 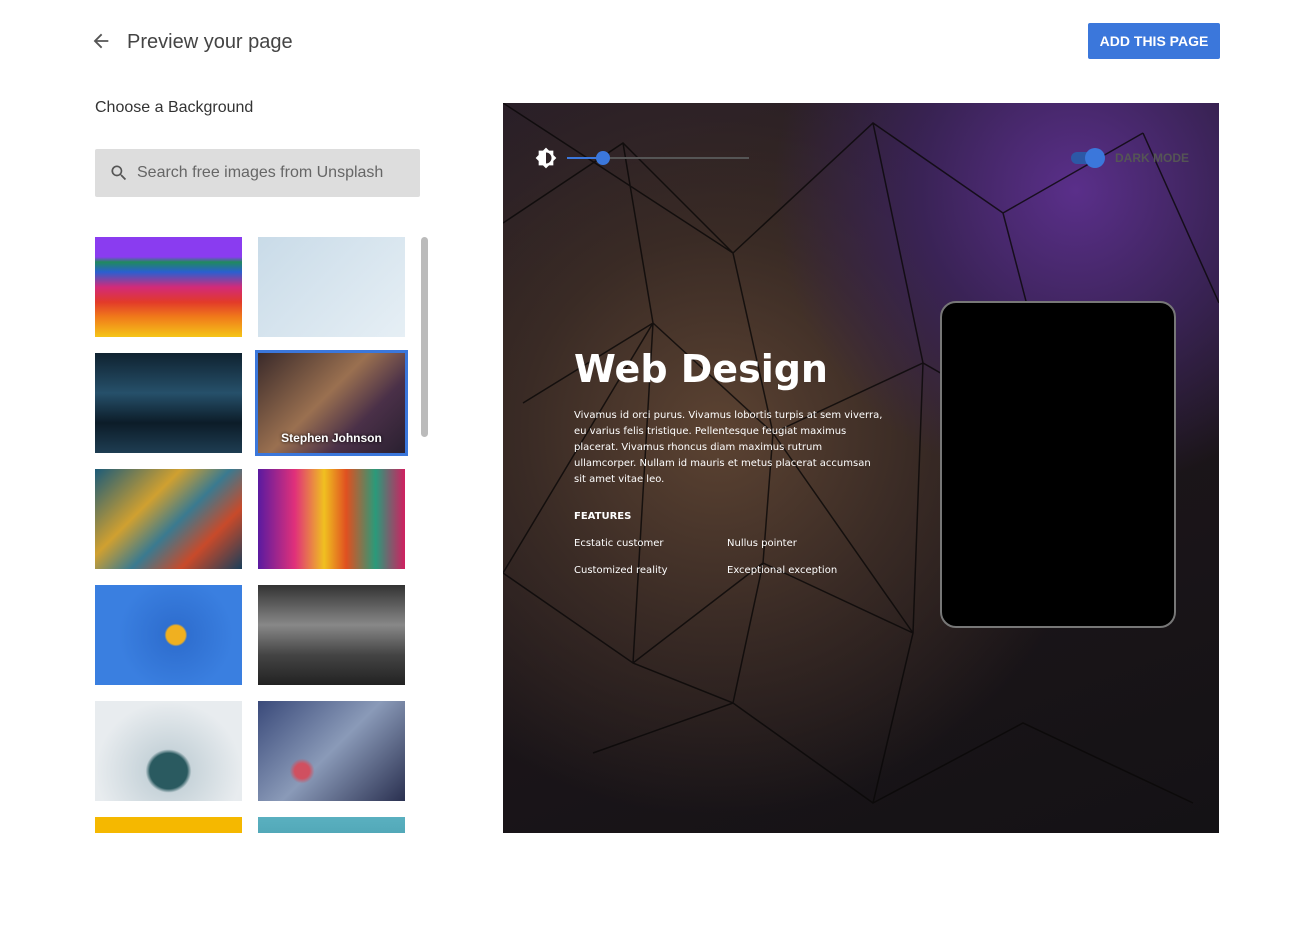 I want to click on thumbnail-rain-bokeh, so click(x=331, y=751).